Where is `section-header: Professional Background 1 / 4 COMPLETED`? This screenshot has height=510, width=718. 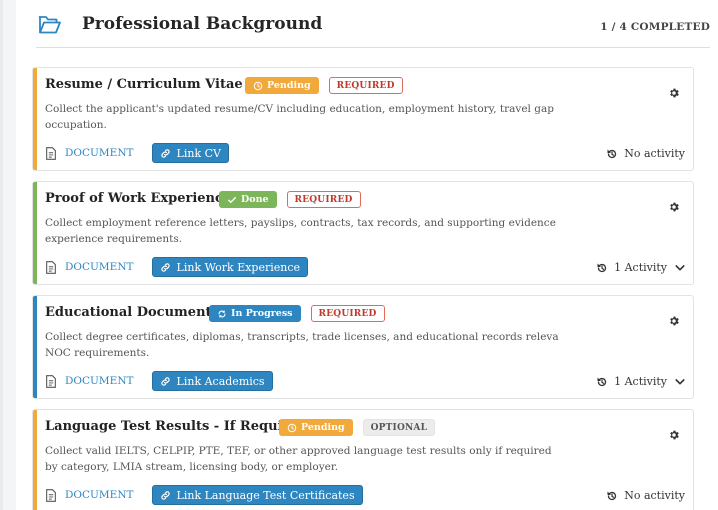
section-header: Professional Background 1 / 4 COMPLETED is located at coordinates (373, 30).